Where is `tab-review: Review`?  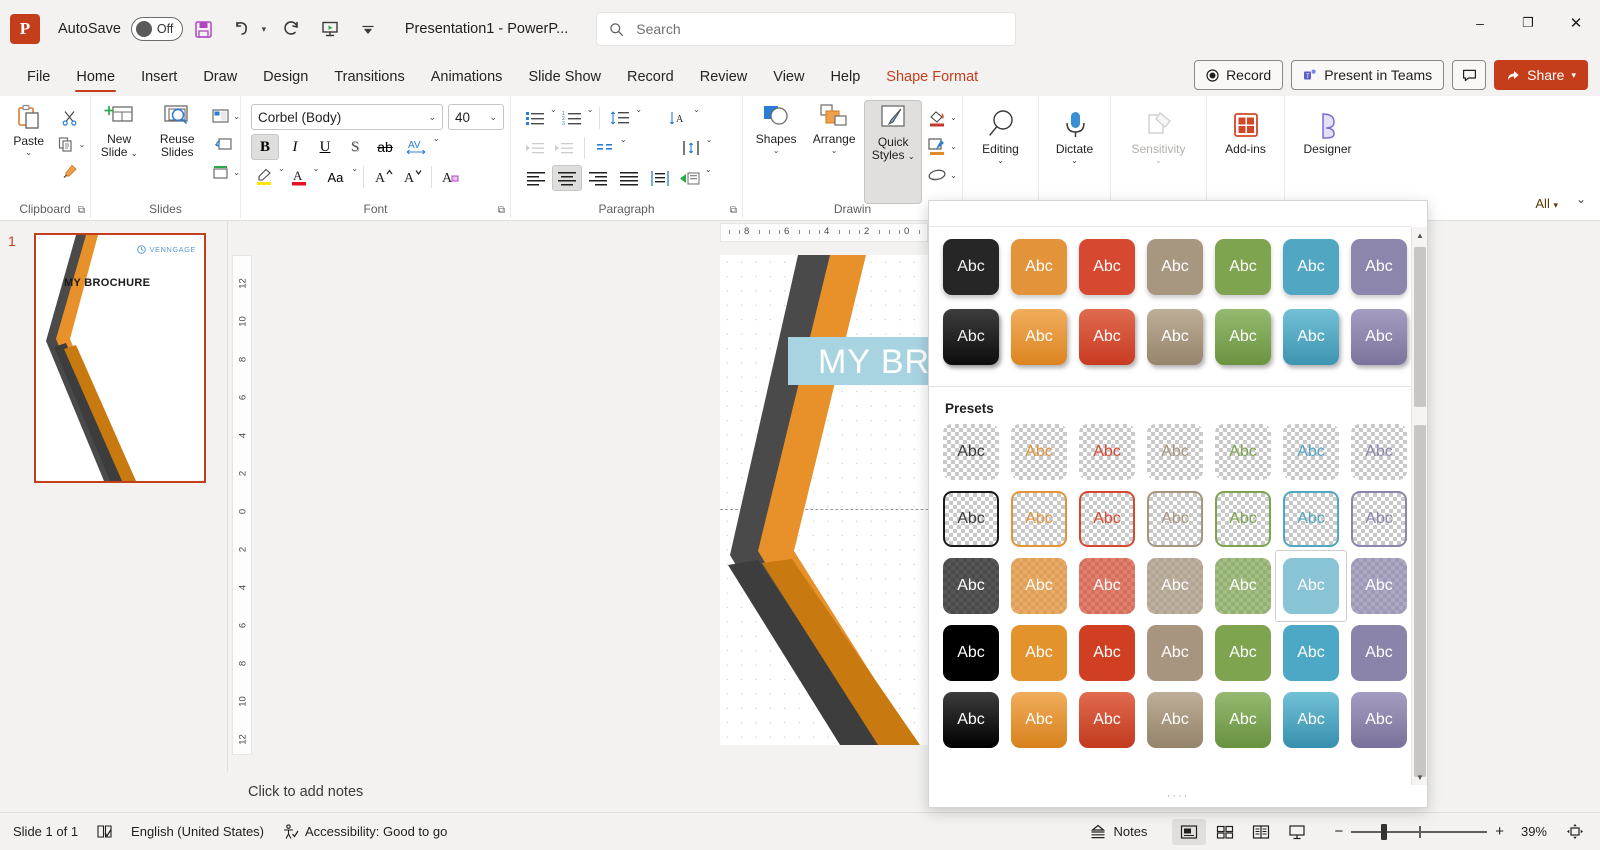
tab-review: Review is located at coordinates (724, 77).